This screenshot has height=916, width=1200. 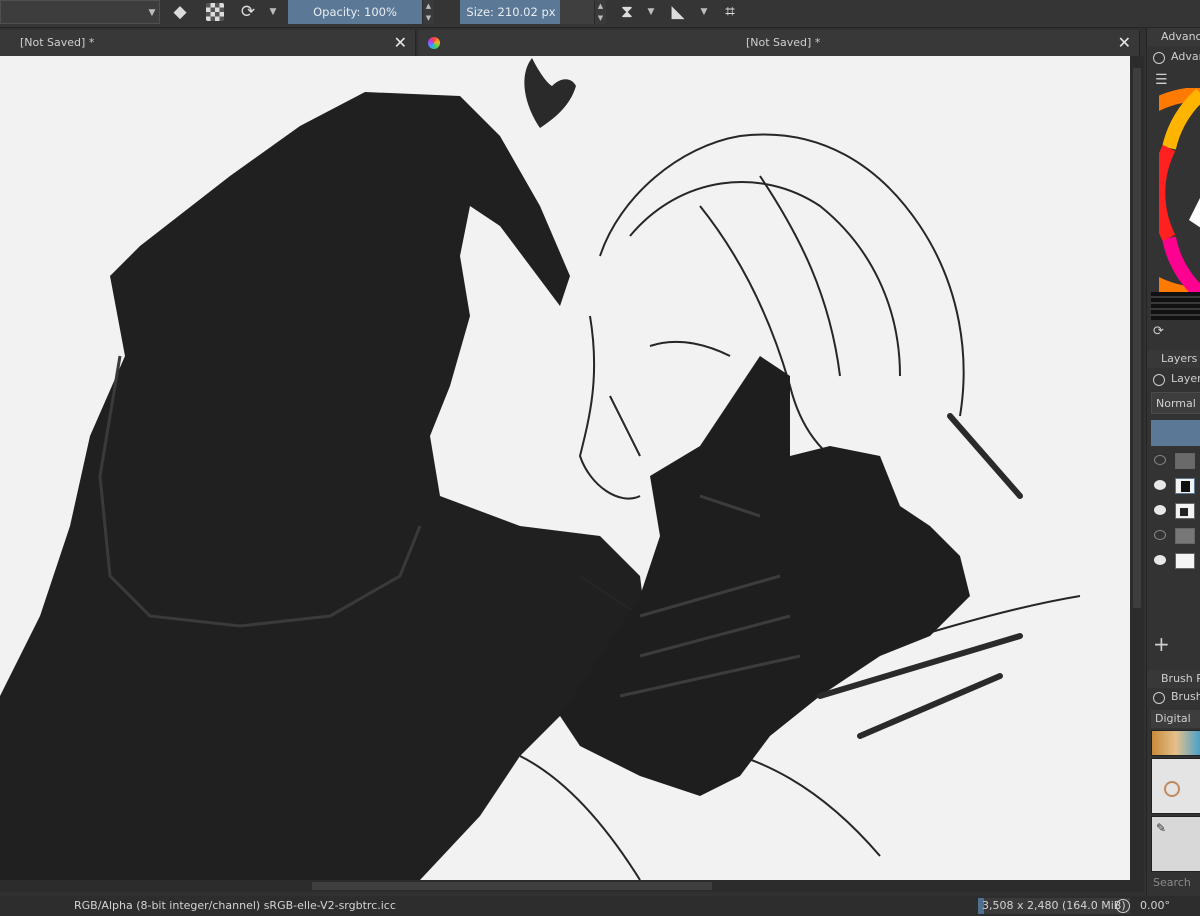 I want to click on alpha-lock-icon, so click(x=215, y=12).